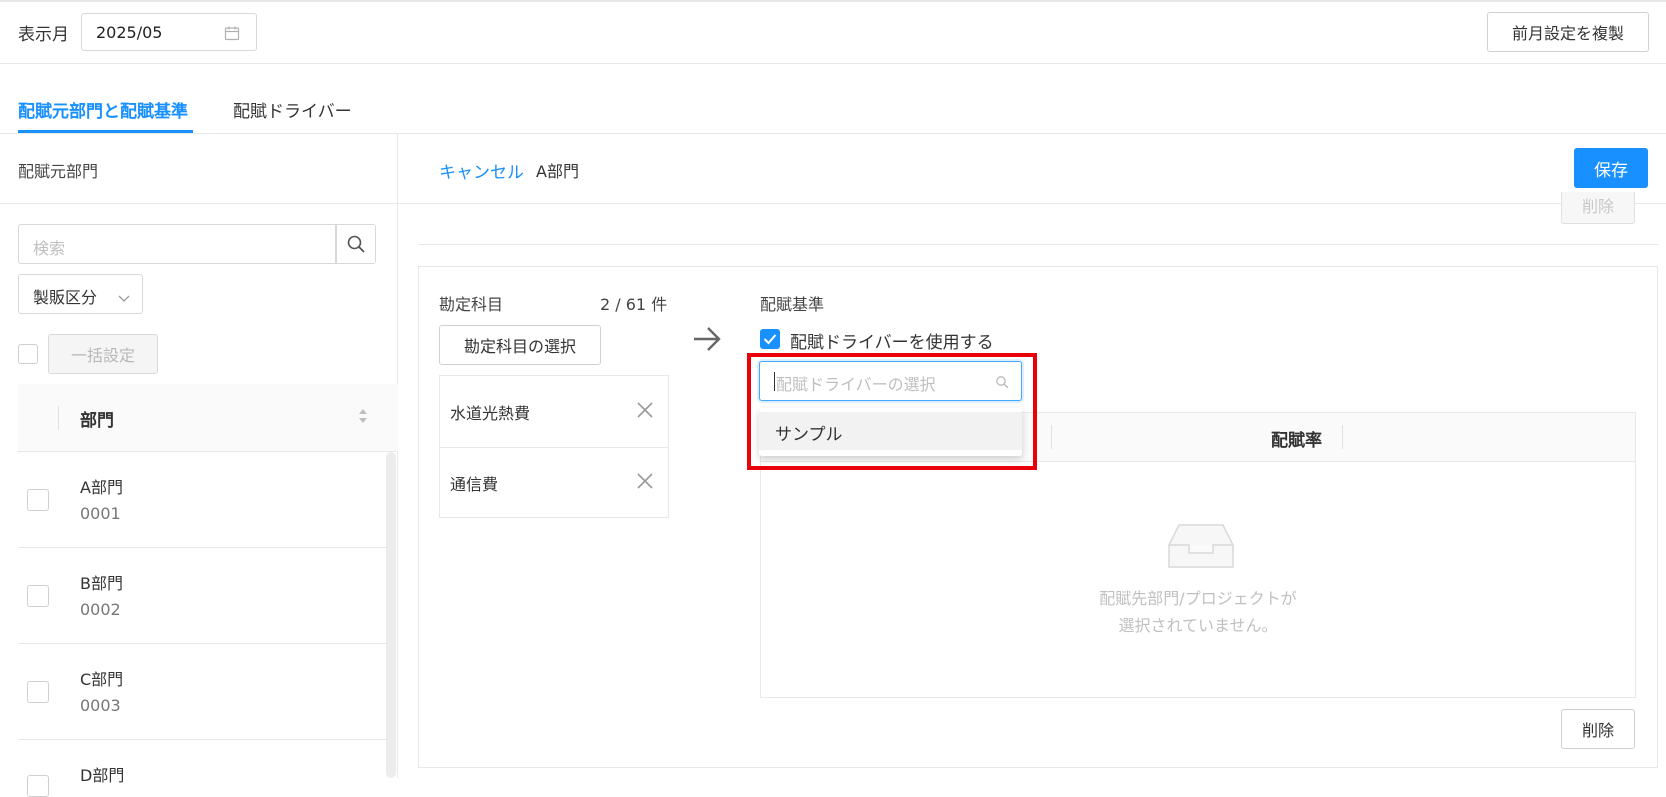 The image size is (1666, 797). I want to click on department-code: 0002, so click(100, 609).